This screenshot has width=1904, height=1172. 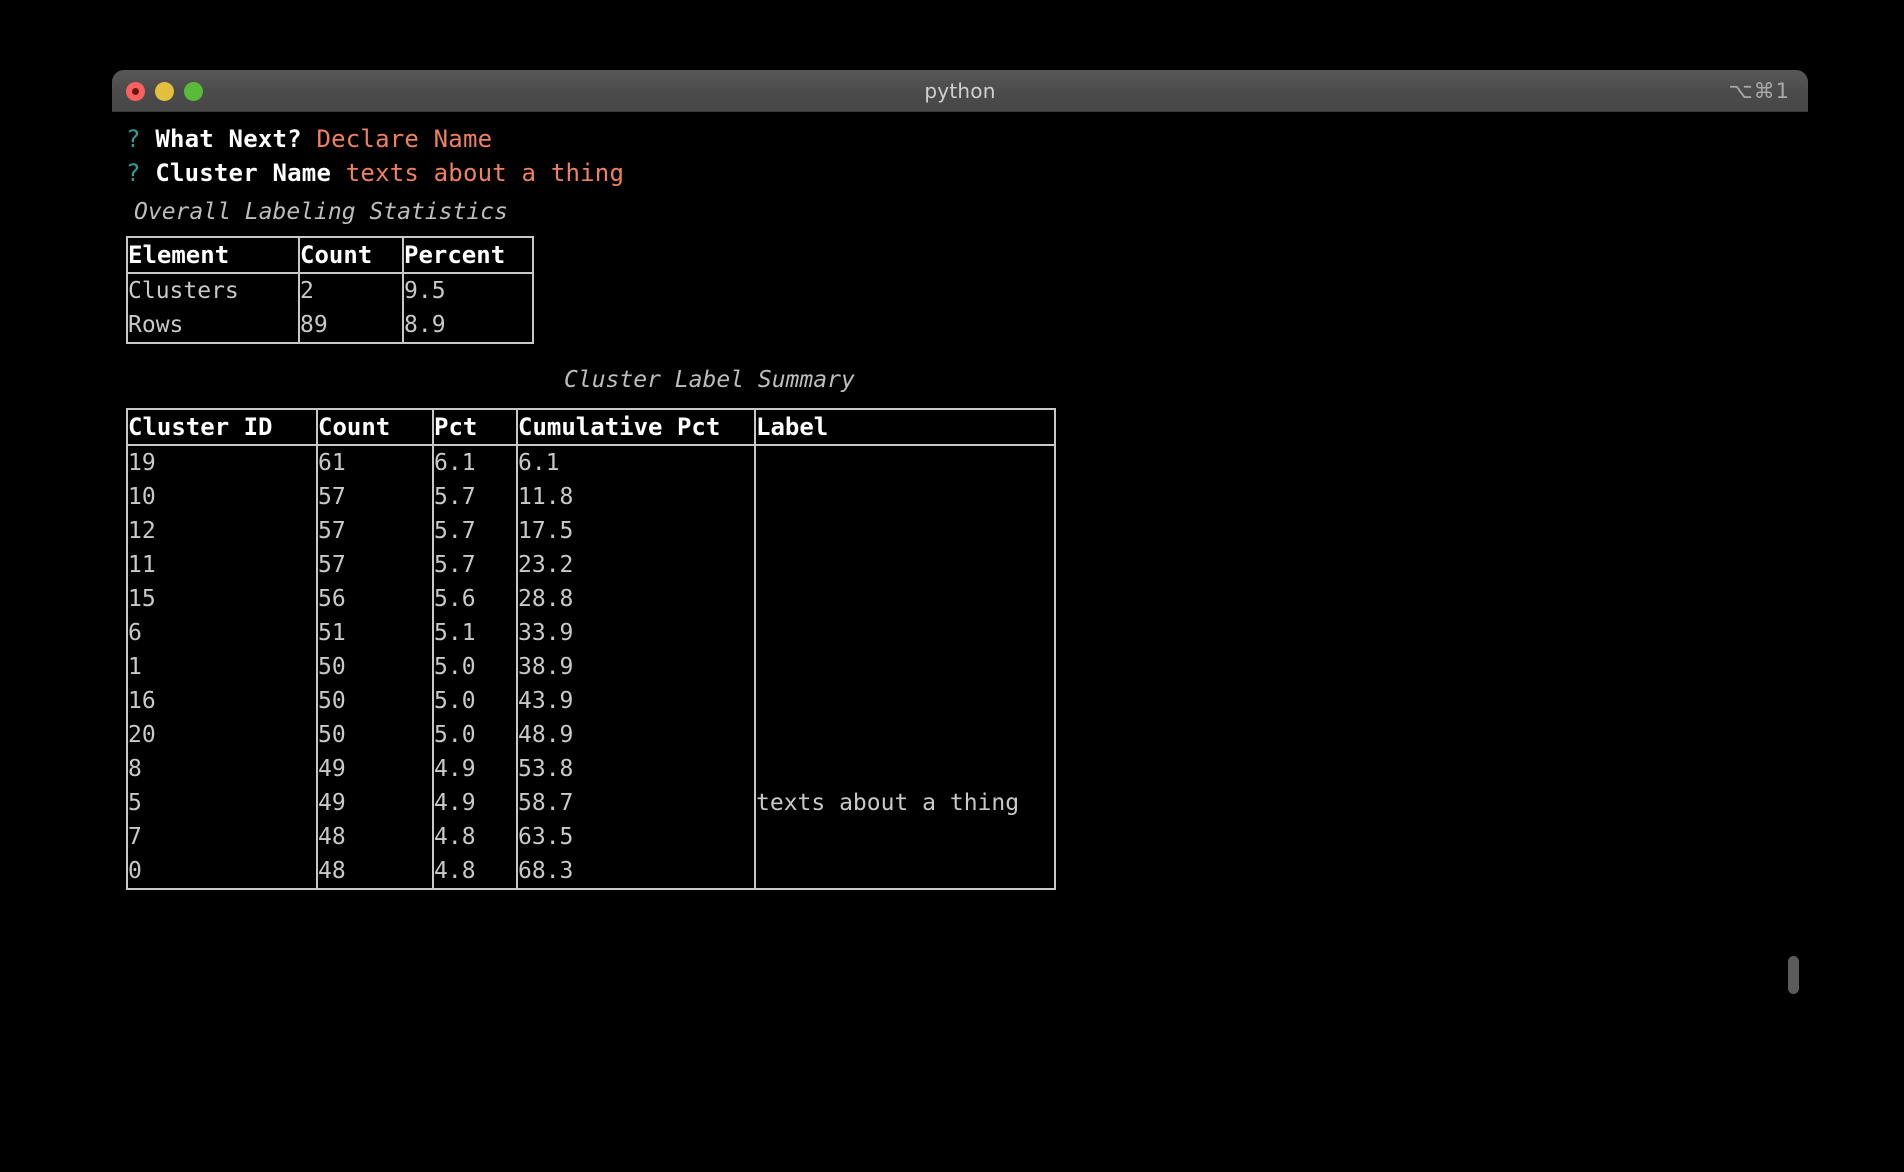 What do you see at coordinates (404, 139) in the screenshot?
I see `prompt-answer-what-next: Declare Name` at bounding box center [404, 139].